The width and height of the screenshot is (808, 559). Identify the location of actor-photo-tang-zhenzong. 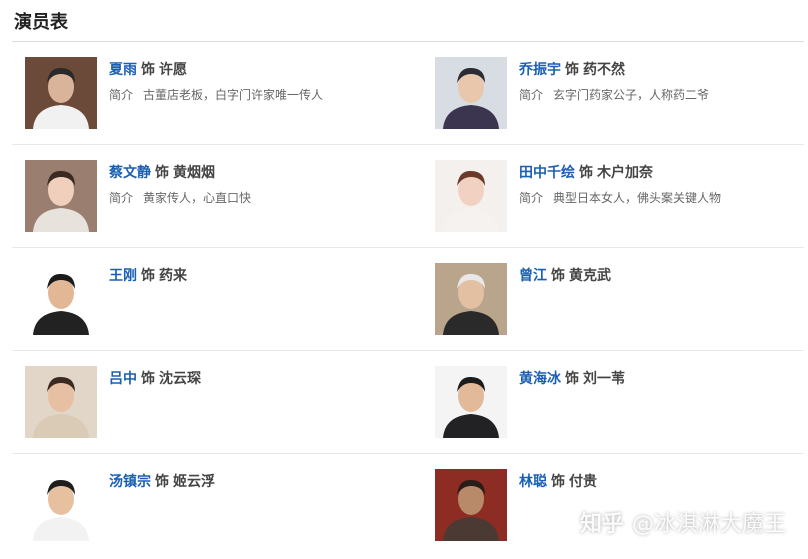
(61, 505).